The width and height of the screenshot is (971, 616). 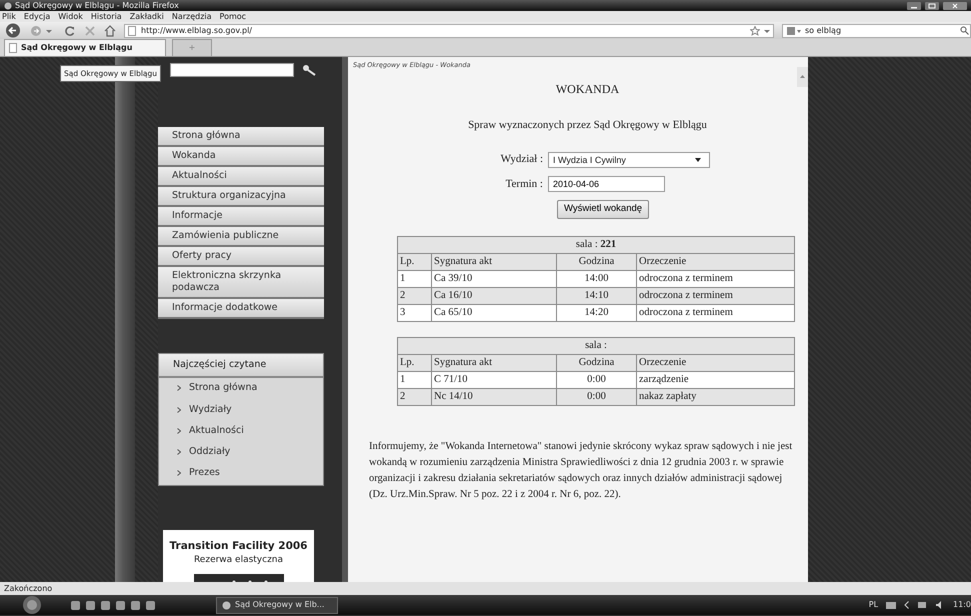 I want to click on network-icon, so click(x=922, y=605).